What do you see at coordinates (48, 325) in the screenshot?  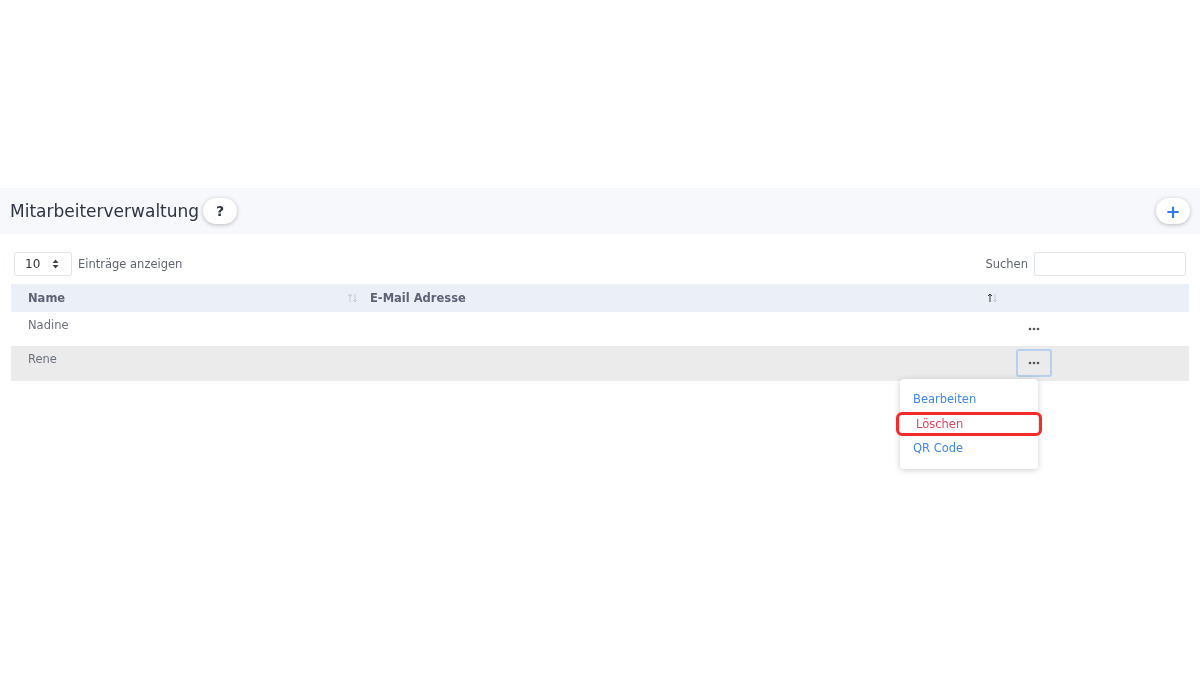 I see `name-cell: Nadine` at bounding box center [48, 325].